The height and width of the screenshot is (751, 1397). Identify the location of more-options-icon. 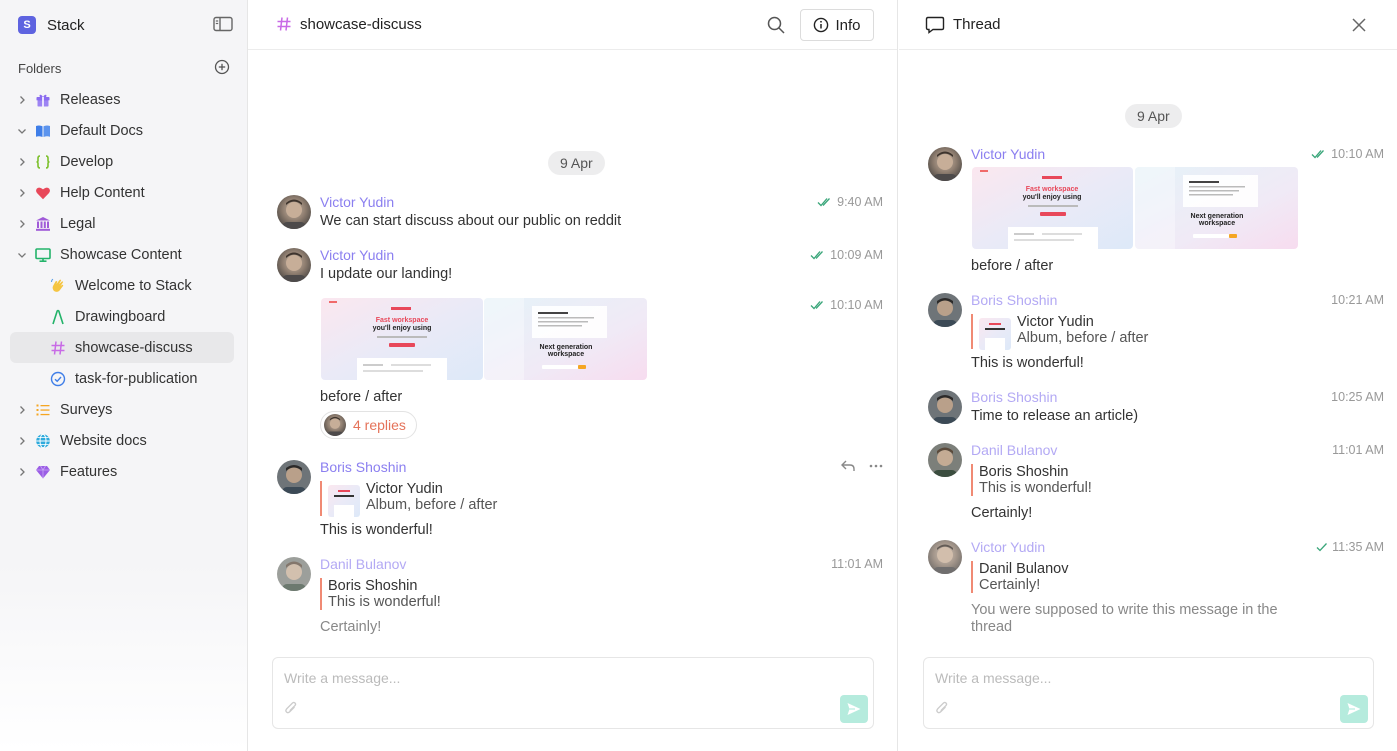
(876, 467).